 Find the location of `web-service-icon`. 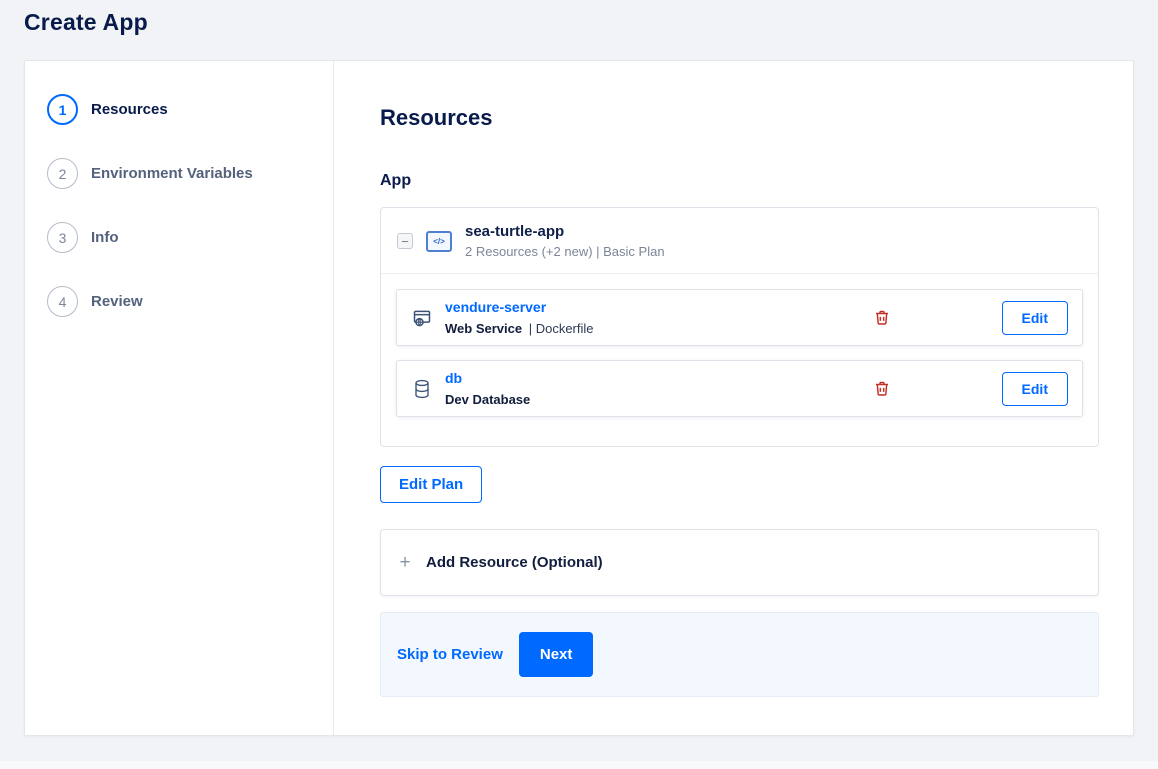

web-service-icon is located at coordinates (422, 318).